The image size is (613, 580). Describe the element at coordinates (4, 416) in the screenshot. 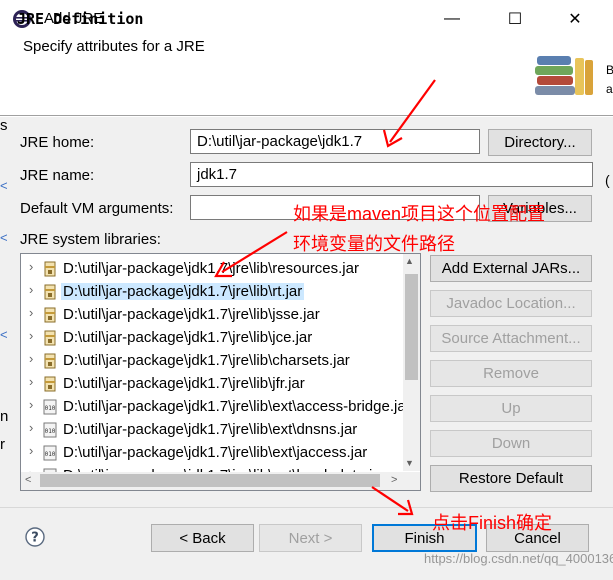

I see `edge-glyph-n: n` at that location.